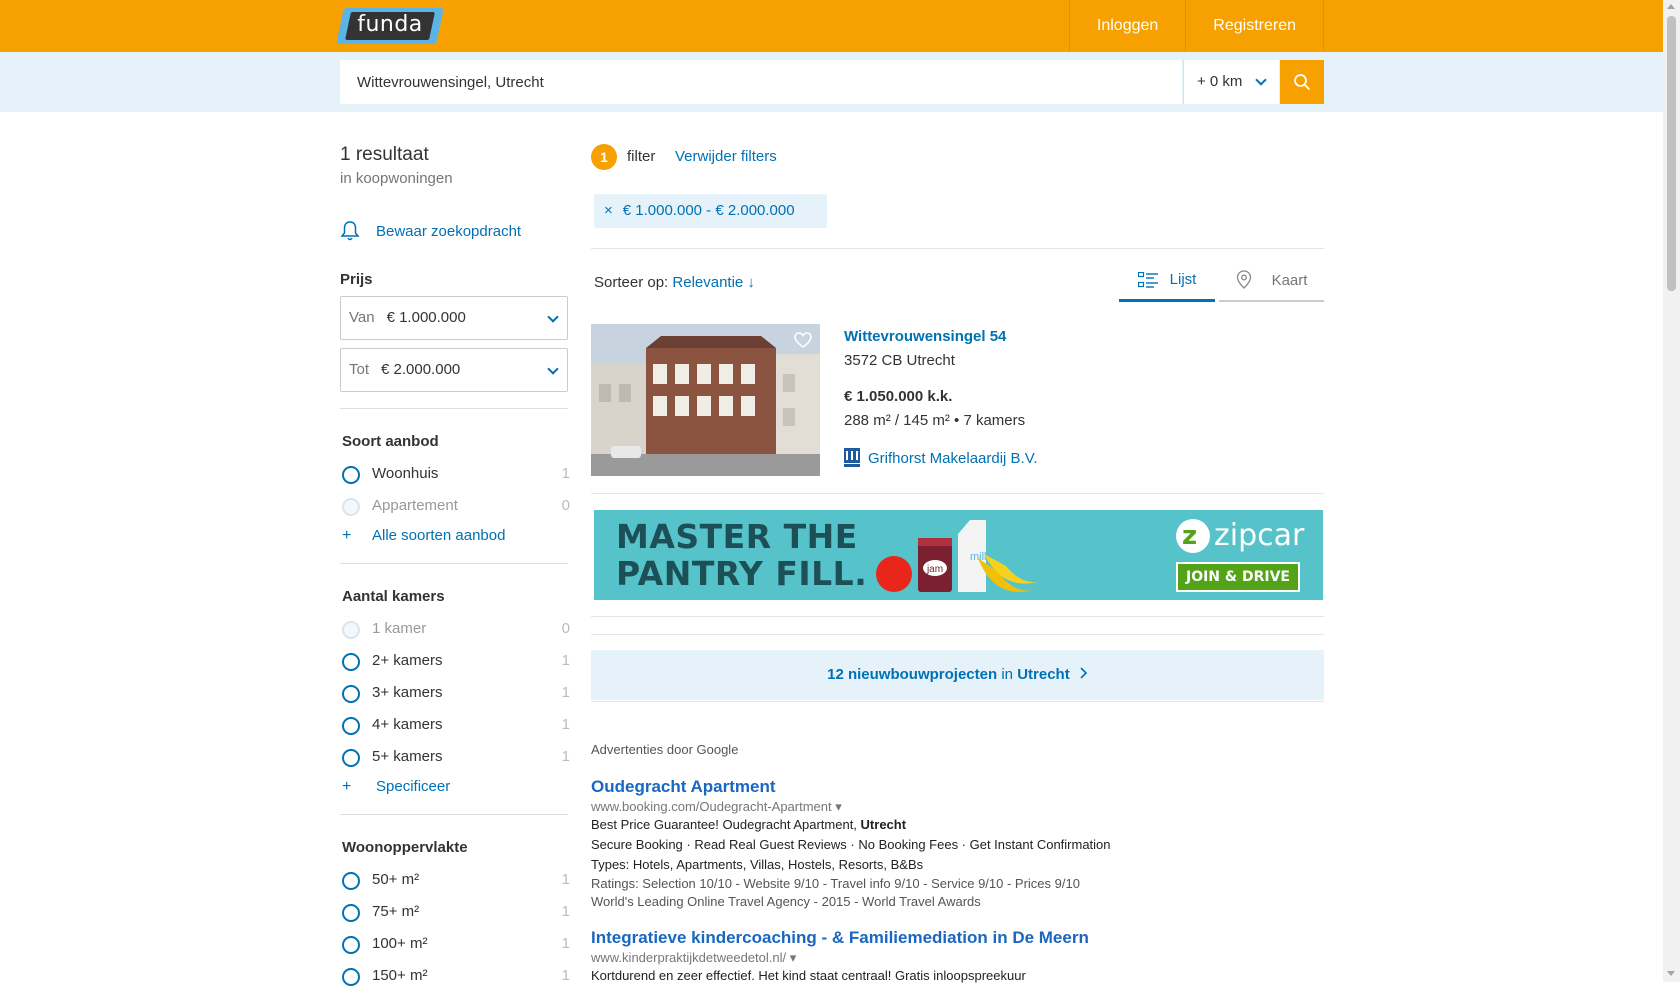 The image size is (1680, 987). I want to click on login-link: Inloggen, so click(1126, 26).